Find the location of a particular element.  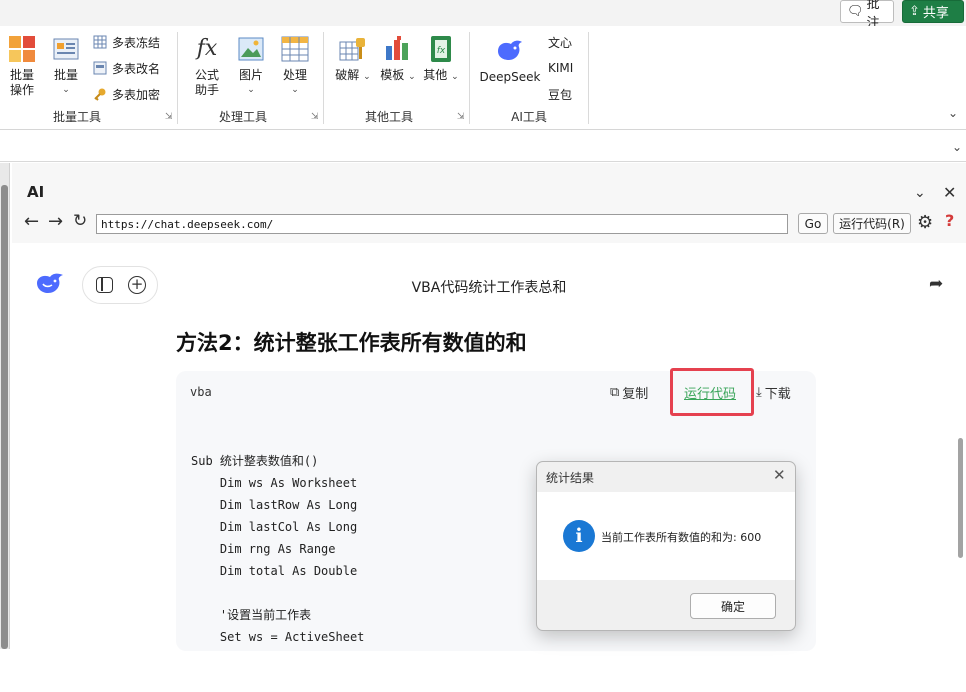

refresh-icon: ↻ is located at coordinates (80, 221).